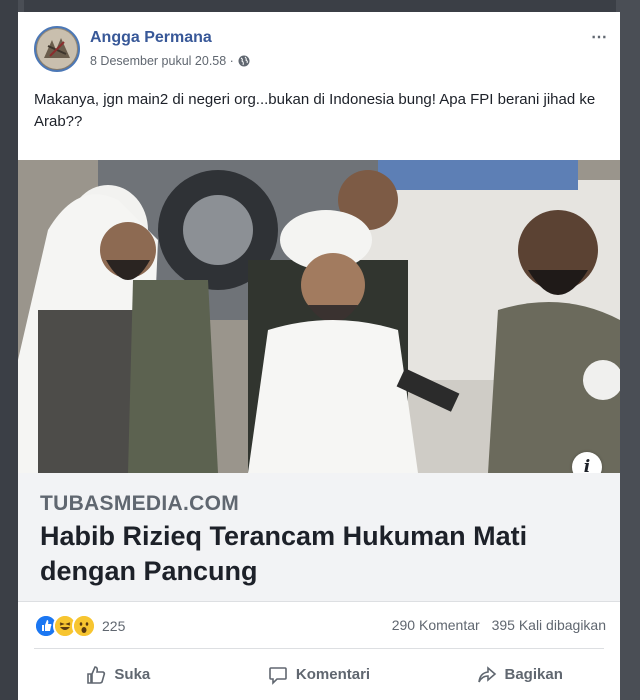 The height and width of the screenshot is (700, 640). I want to click on avatar, so click(57, 49).